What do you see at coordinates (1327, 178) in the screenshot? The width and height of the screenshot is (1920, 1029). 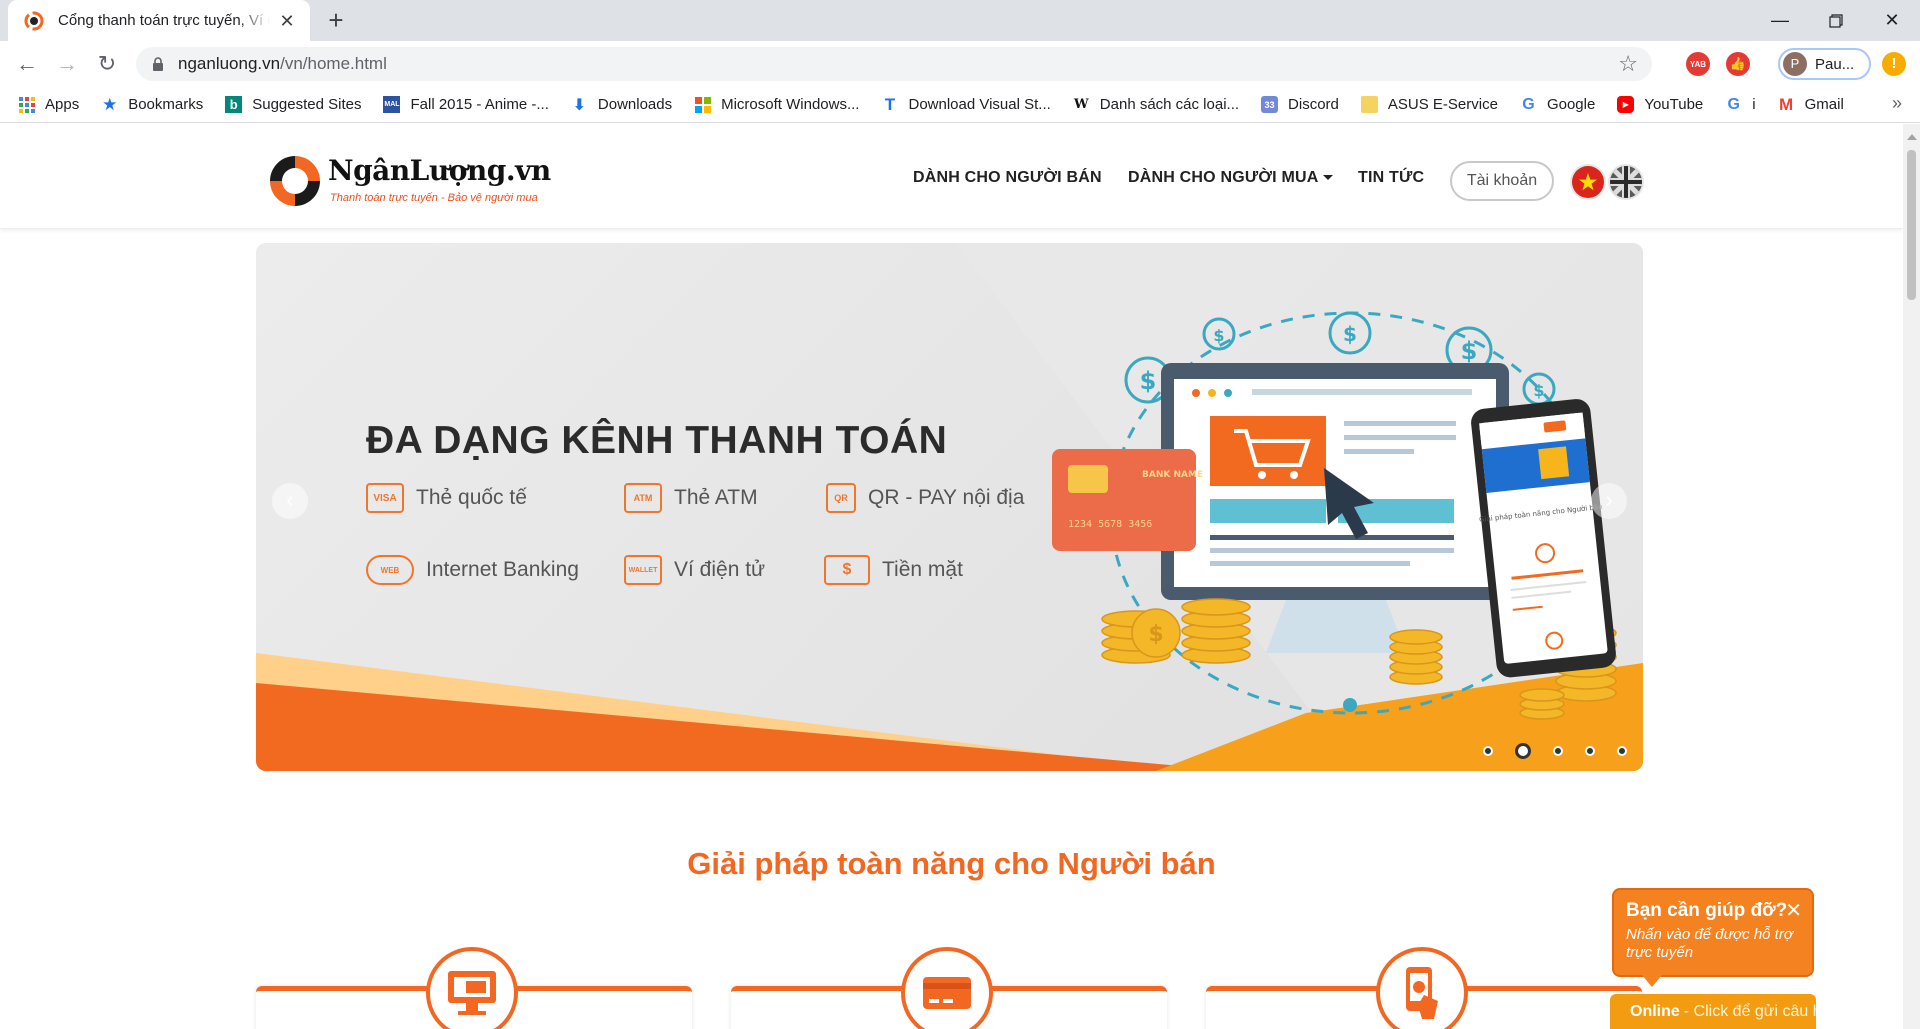 I see `chevron-down-icon` at bounding box center [1327, 178].